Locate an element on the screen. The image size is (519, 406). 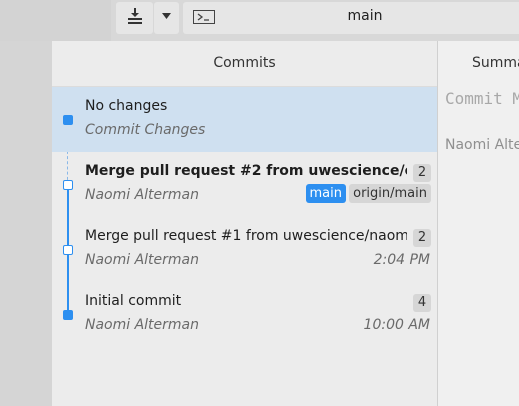
commit-row: Initial commit 4 Naomi Alterman 10:00 AM is located at coordinates (244, 314).